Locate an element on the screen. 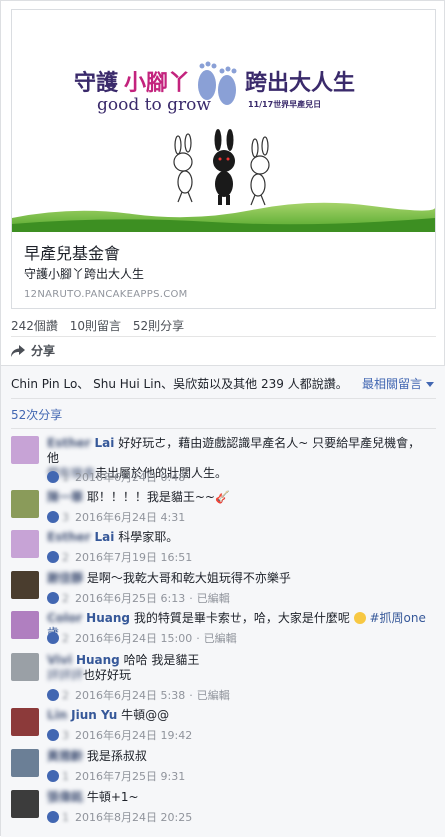  comment-text: 哈哈 我是貓王 is located at coordinates (161, 660).